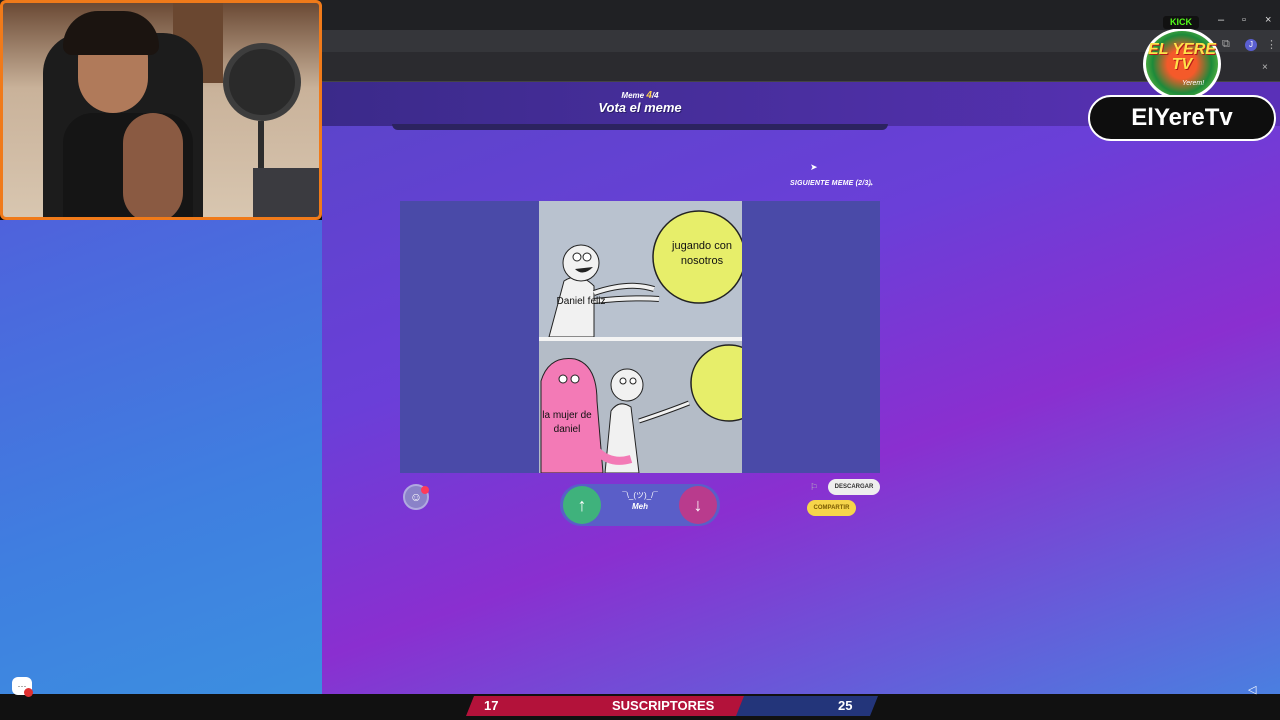 This screenshot has width=1280, height=720. I want to click on browser-tabstrip, so click(801, 41).